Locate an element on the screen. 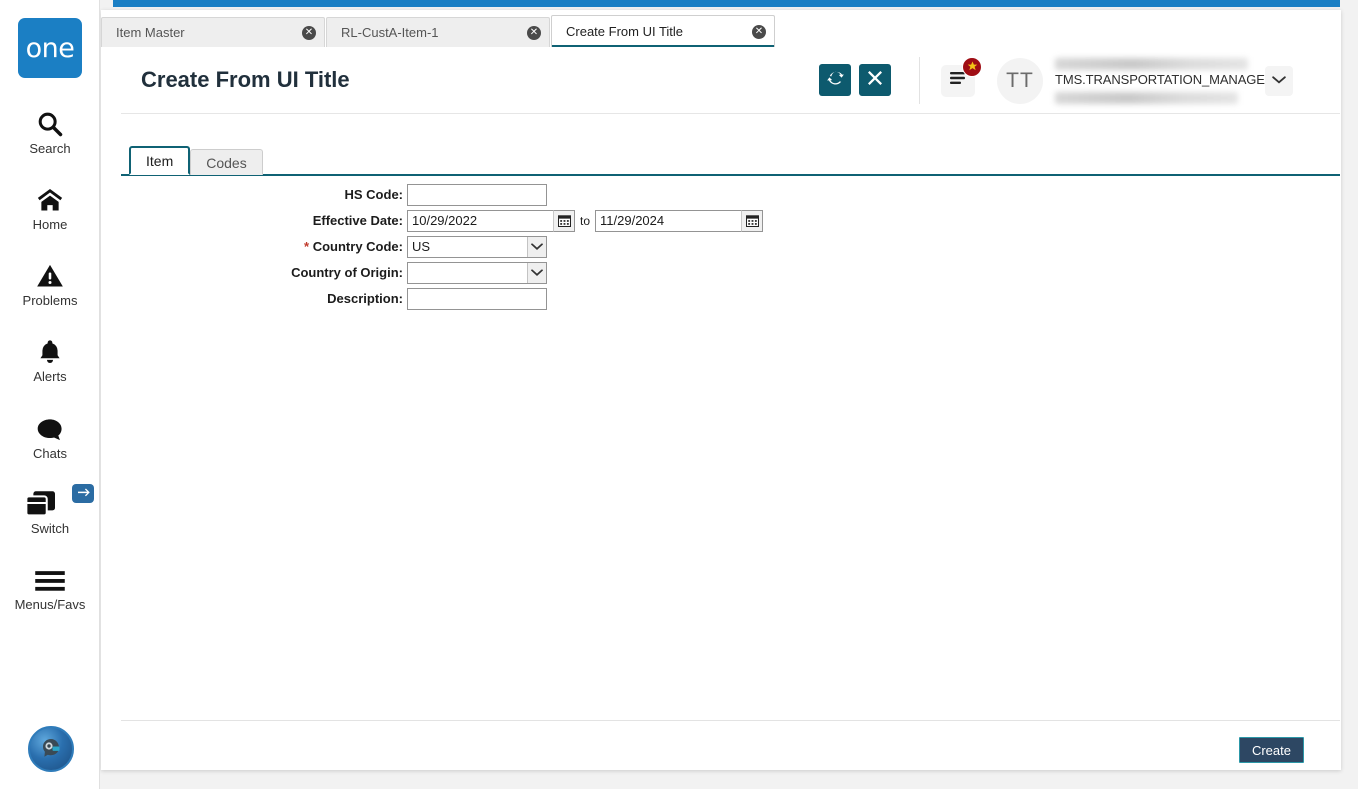 This screenshot has width=1358, height=789. header-divider is located at coordinates (919, 80).